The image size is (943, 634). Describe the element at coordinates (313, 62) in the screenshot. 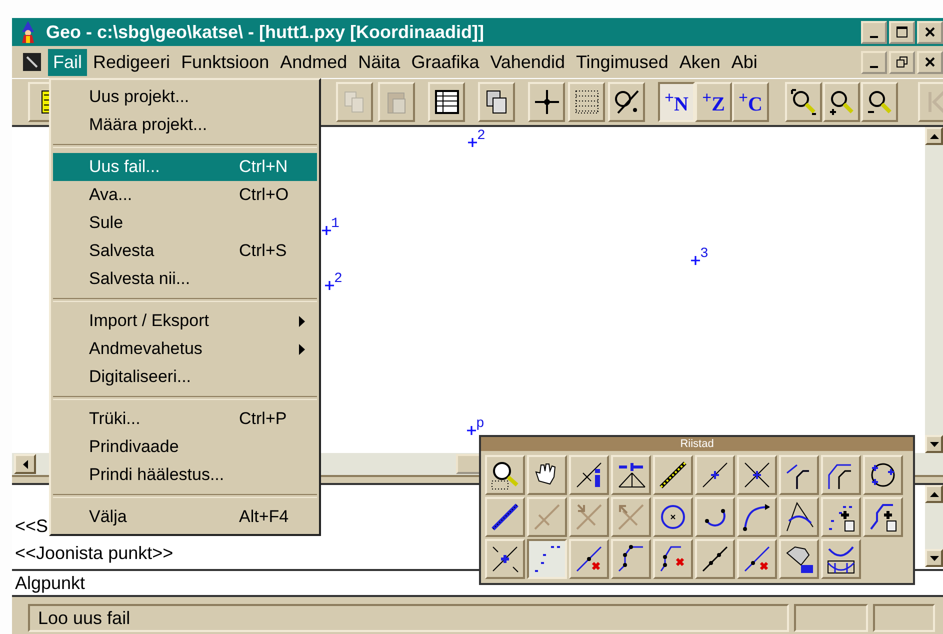

I see `menu-item: Andmed` at that location.